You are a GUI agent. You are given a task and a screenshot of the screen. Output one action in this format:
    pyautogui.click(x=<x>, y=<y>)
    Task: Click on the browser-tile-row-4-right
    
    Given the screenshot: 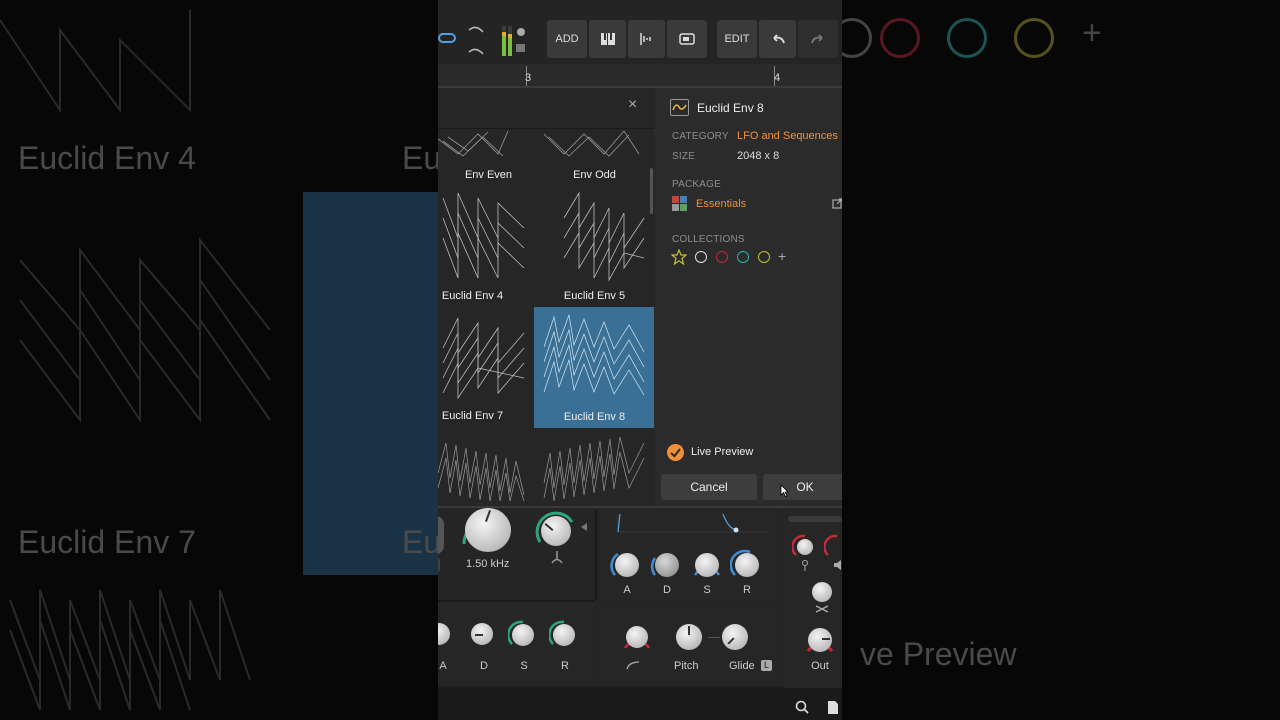 What is the action you would take?
    pyautogui.click(x=594, y=468)
    